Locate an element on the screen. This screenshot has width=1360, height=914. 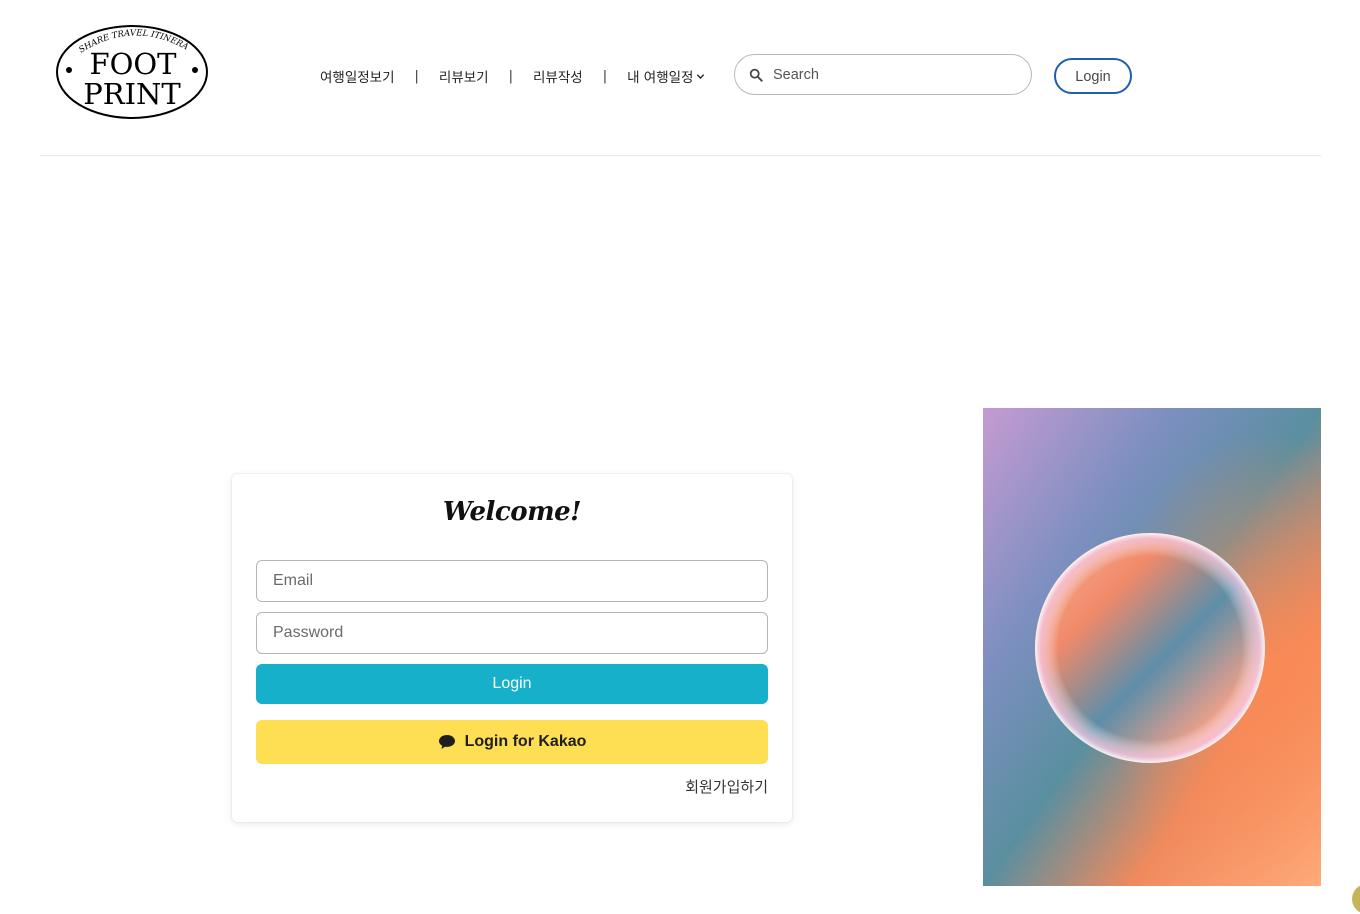
nav-dropdown-my-itinerary: 내 여행일정 is located at coordinates (666, 76).